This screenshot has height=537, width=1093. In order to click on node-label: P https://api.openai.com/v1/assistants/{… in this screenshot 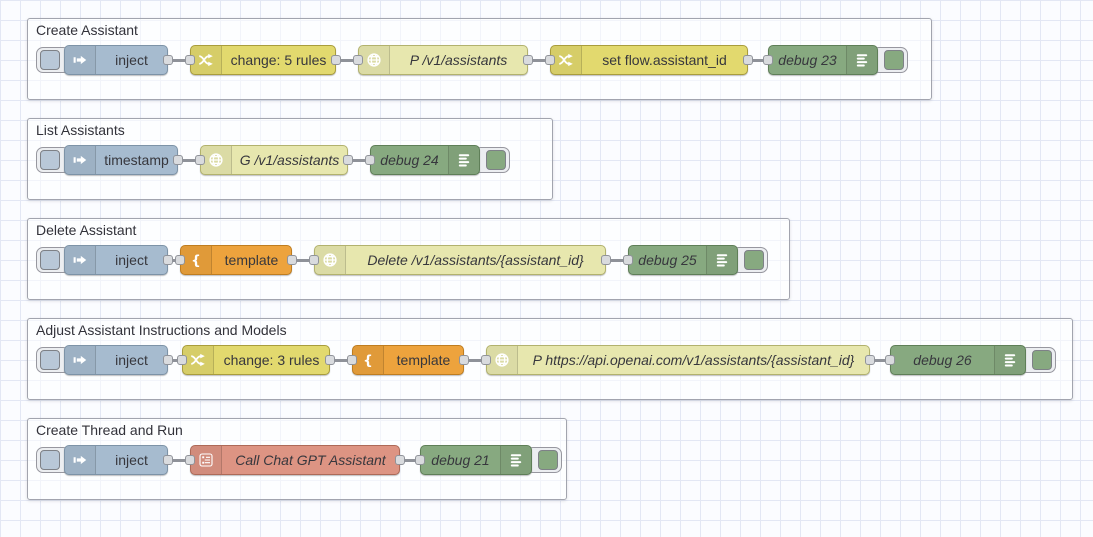, I will do `click(693, 360)`.